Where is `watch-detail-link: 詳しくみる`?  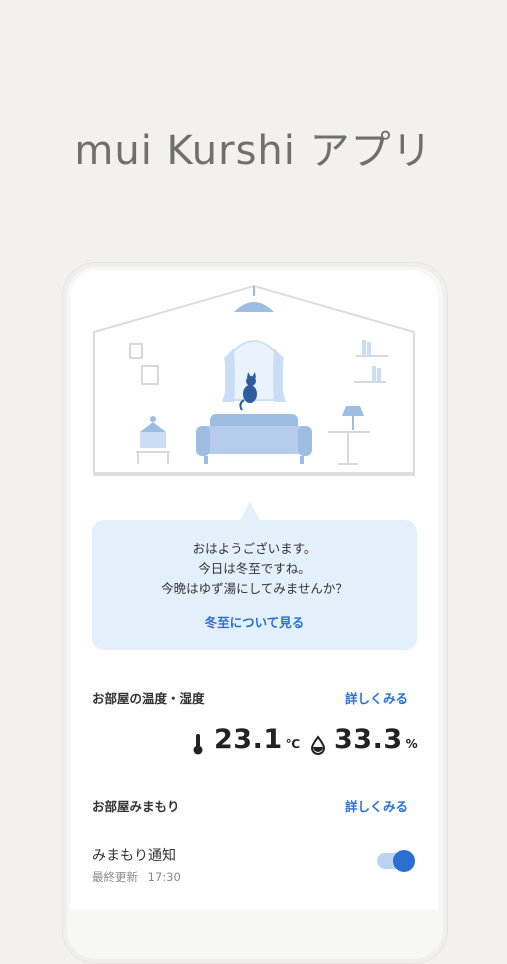 watch-detail-link: 詳しくみる is located at coordinates (376, 805).